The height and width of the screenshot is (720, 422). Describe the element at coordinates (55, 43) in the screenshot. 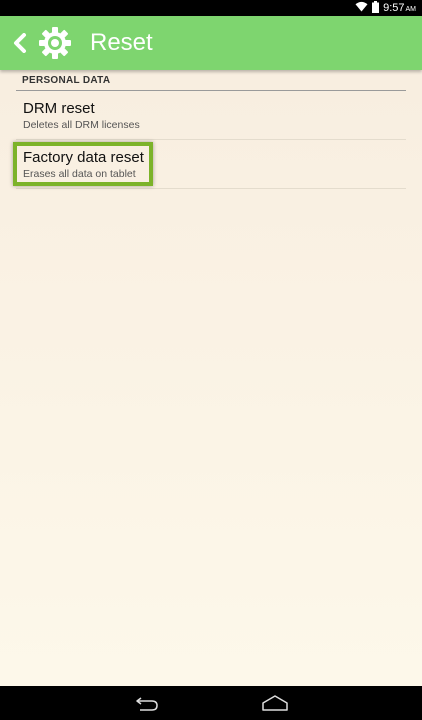

I see `gear-icon` at that location.